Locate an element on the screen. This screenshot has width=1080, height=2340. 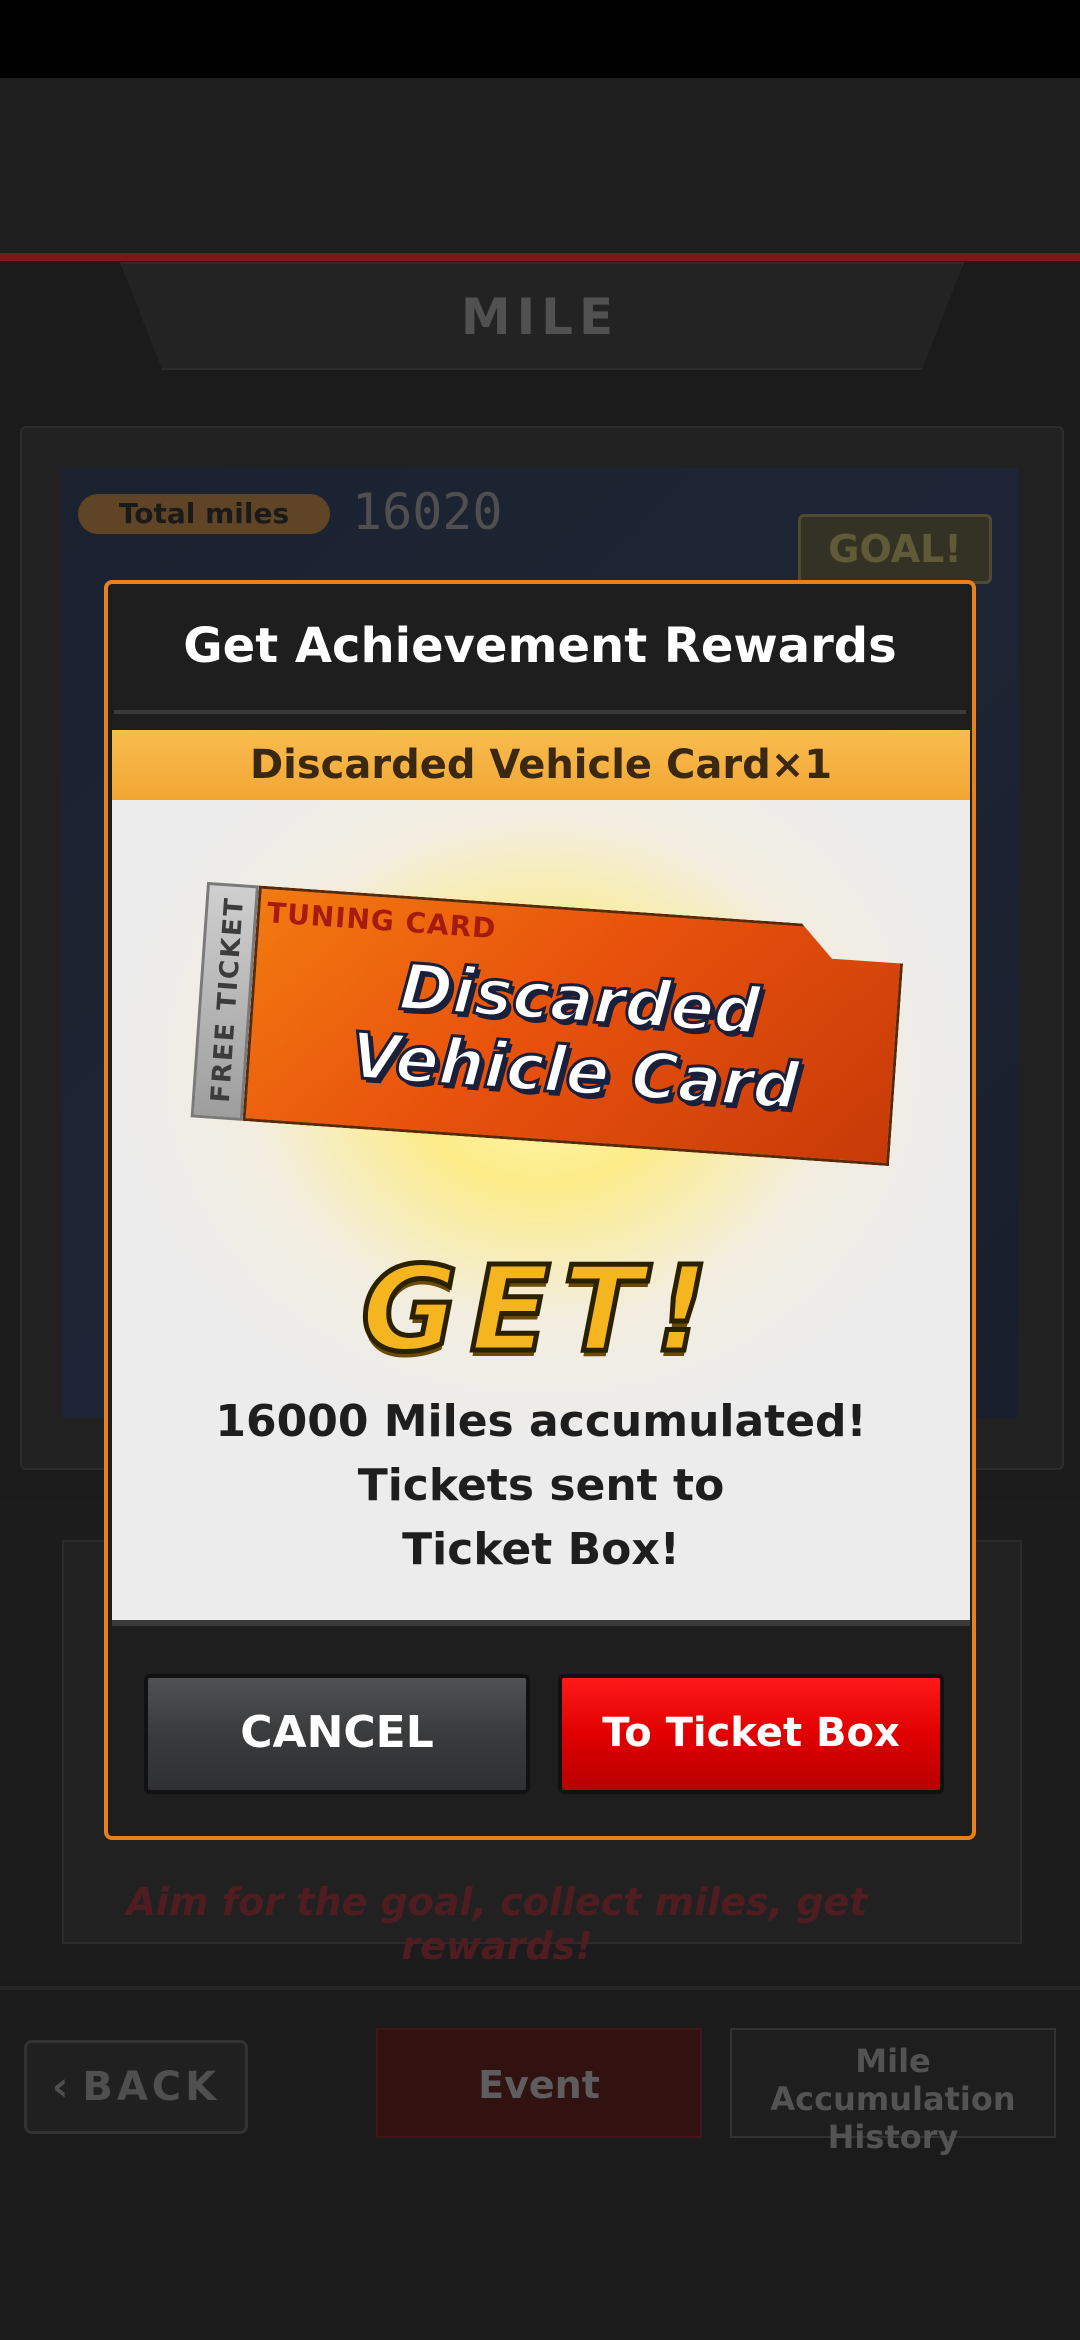
title-divider is located at coordinates (540, 712).